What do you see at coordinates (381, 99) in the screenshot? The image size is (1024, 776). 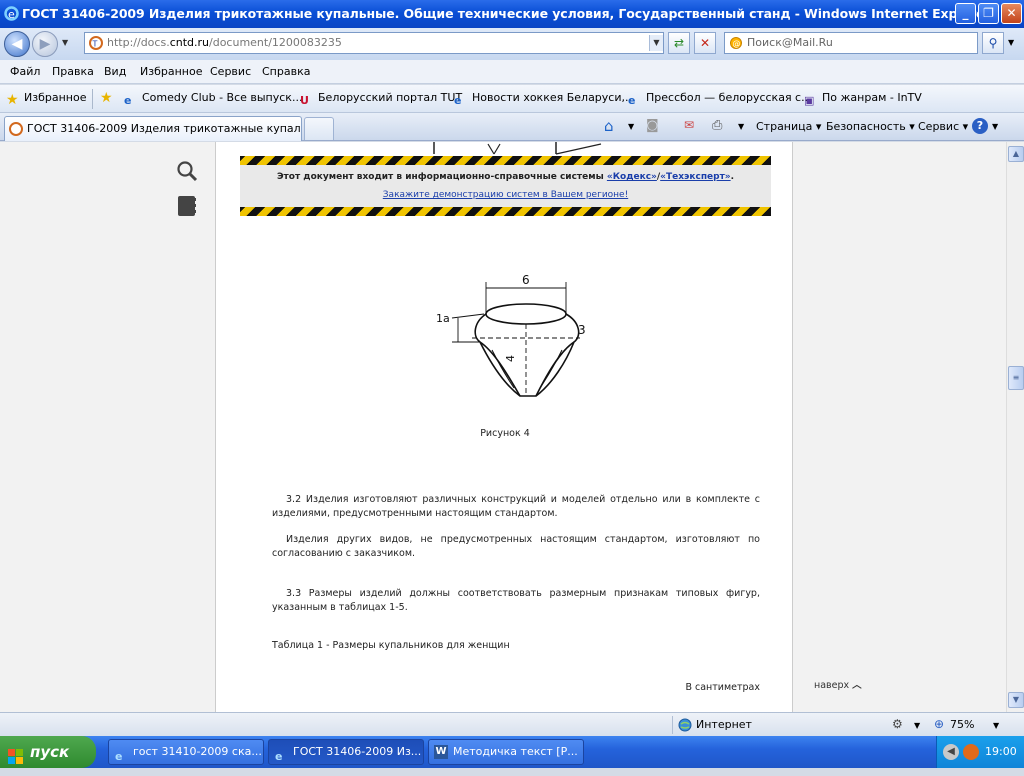 I see `fav-link-tut: U Белорусский портал TUT` at bounding box center [381, 99].